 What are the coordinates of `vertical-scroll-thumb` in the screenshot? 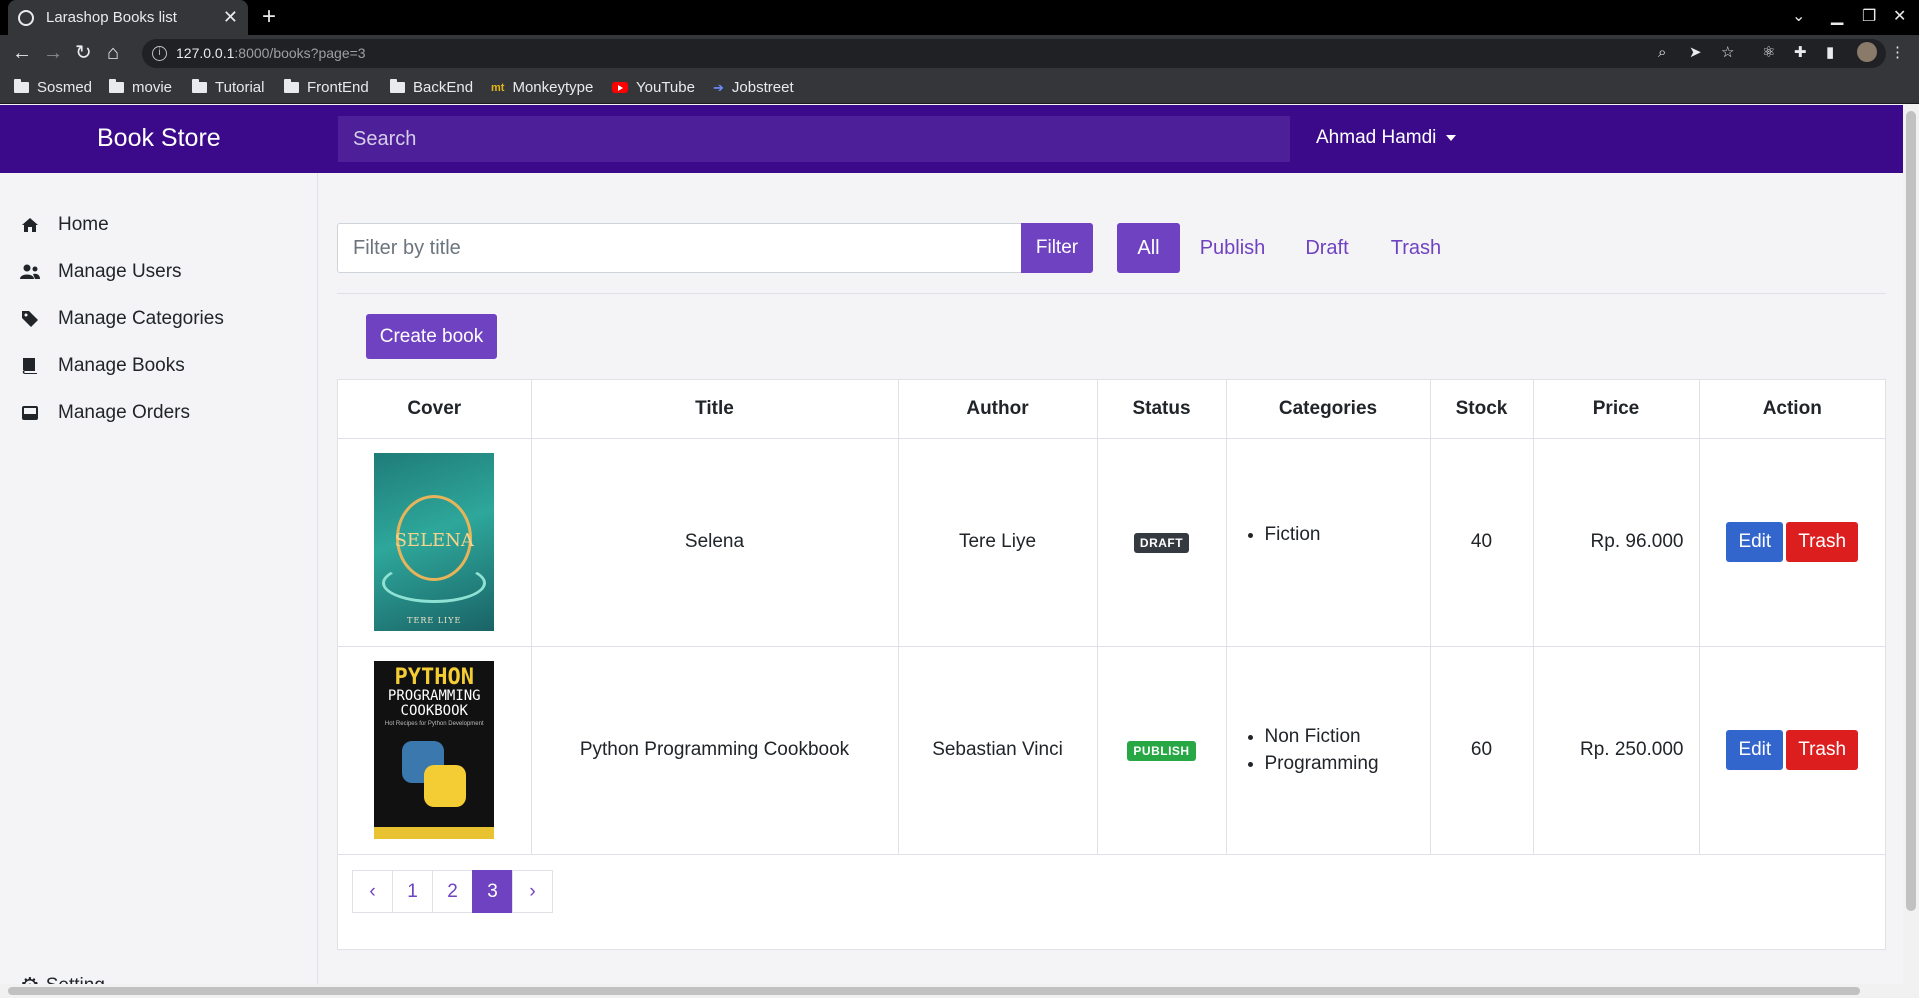 It's located at (1911, 511).